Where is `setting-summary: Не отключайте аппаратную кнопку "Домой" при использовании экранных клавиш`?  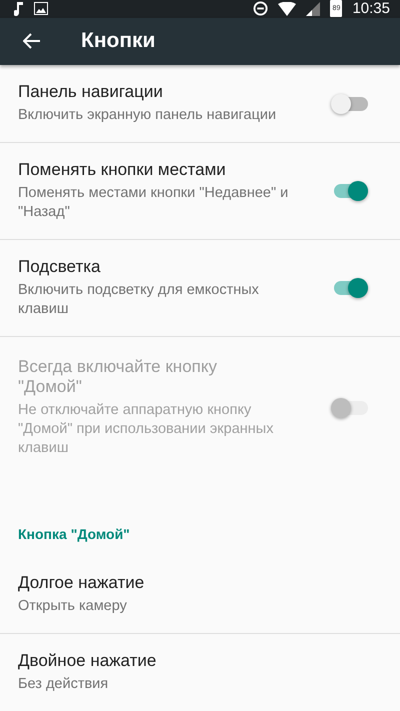
setting-summary: Не отключайте аппаратную кнопку "Домой" при использовании экранных клавиш is located at coordinates (146, 429).